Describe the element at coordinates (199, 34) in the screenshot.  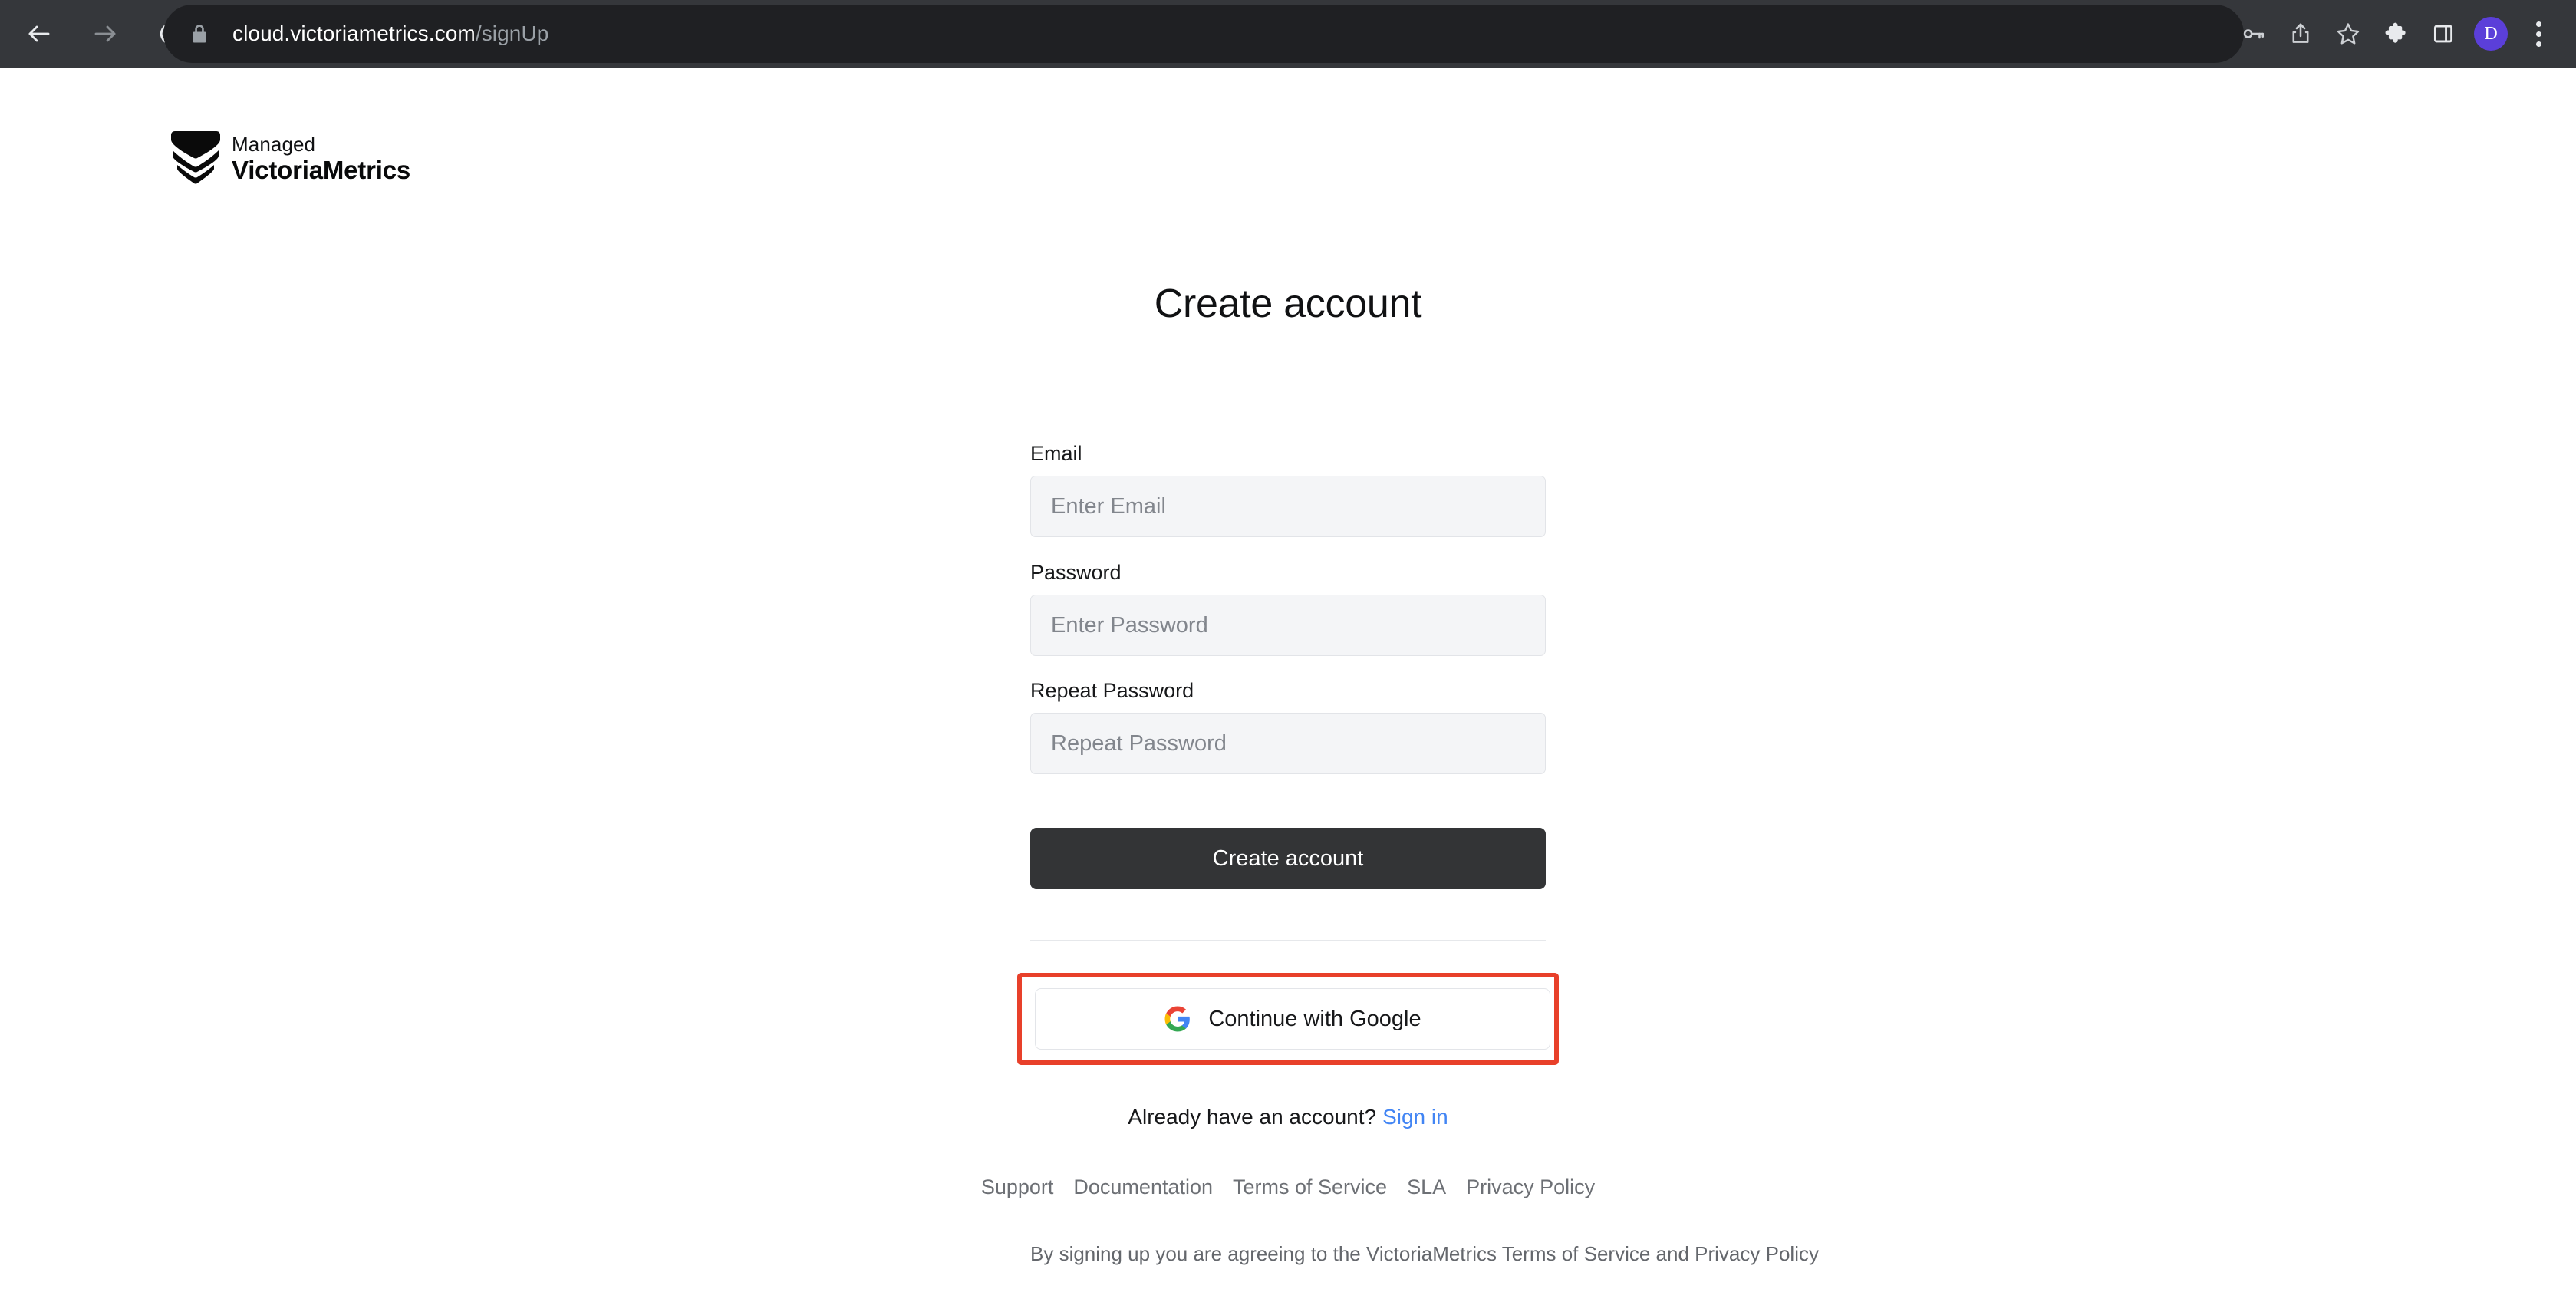
I see `lock-icon` at that location.